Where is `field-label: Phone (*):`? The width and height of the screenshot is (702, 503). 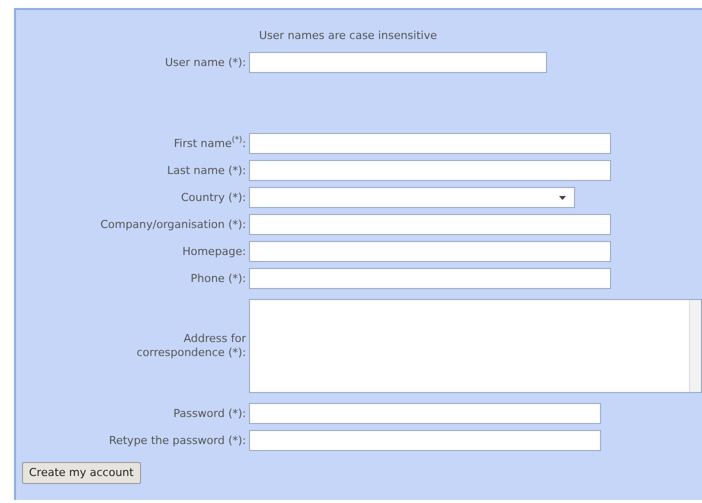 field-label: Phone (*): is located at coordinates (218, 279).